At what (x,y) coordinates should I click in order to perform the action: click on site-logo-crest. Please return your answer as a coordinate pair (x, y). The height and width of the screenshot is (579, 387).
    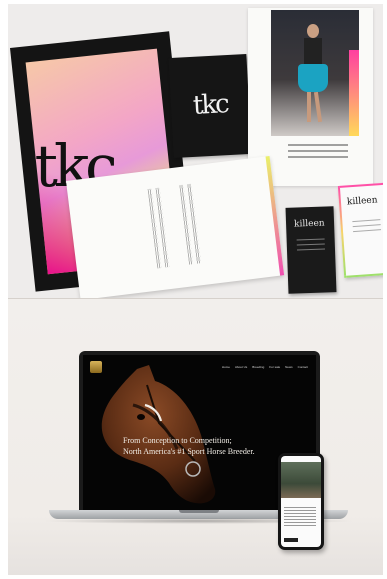
    Looking at the image, I should click on (96, 367).